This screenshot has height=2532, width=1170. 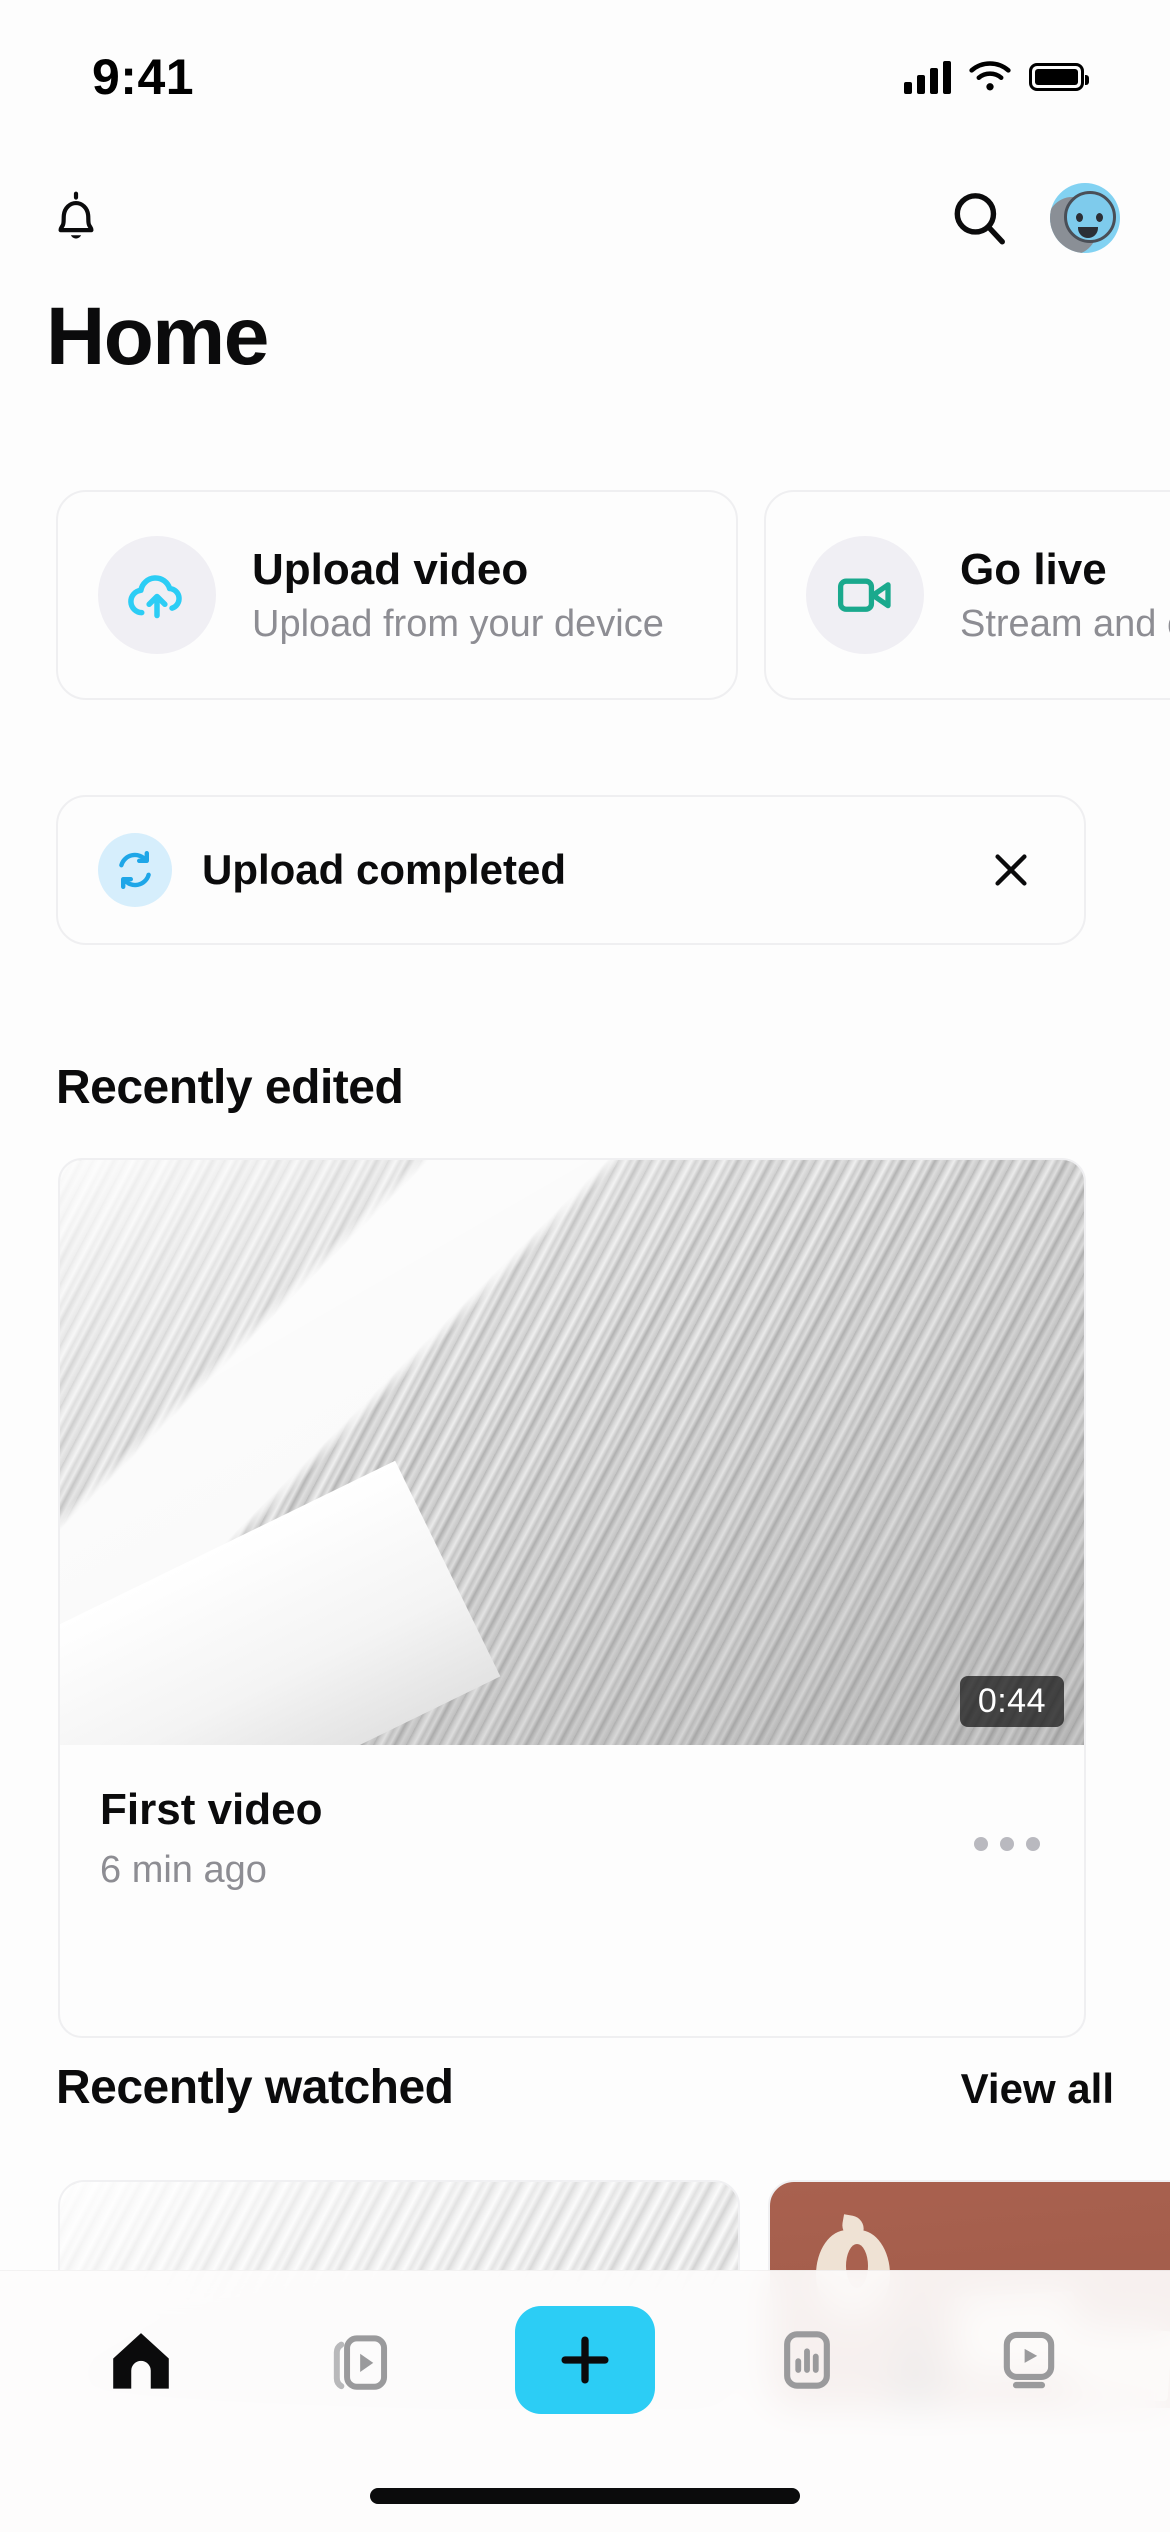 I want to click on search-icon, so click(x=979, y=218).